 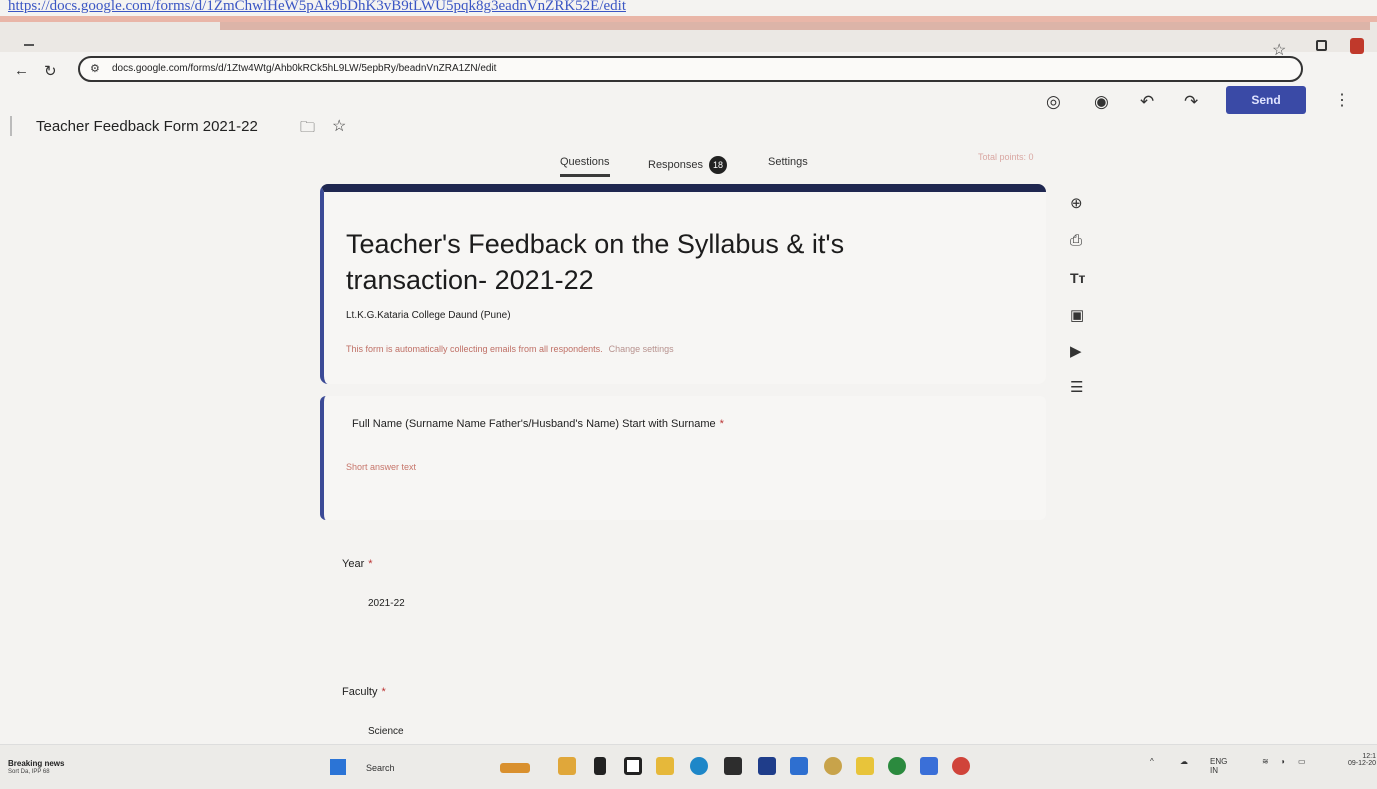 What do you see at coordinates (353, 564) in the screenshot?
I see `question-label-text: Year` at bounding box center [353, 564].